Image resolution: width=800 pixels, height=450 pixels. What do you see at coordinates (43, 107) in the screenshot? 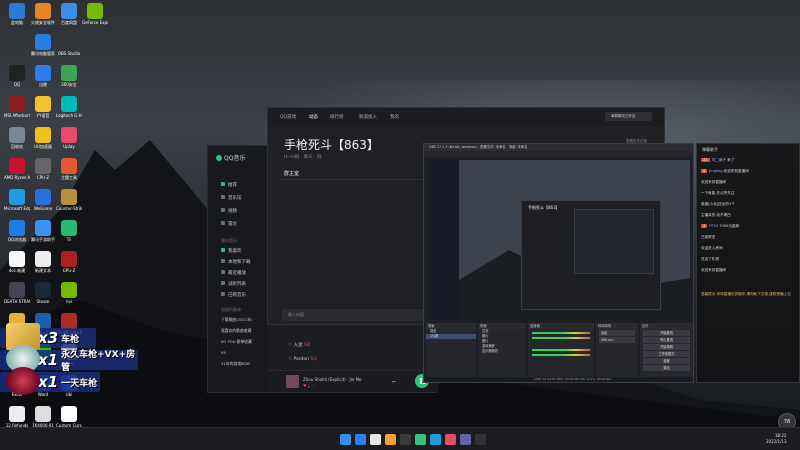
I see `desktop-icon: YY语音` at bounding box center [43, 107].